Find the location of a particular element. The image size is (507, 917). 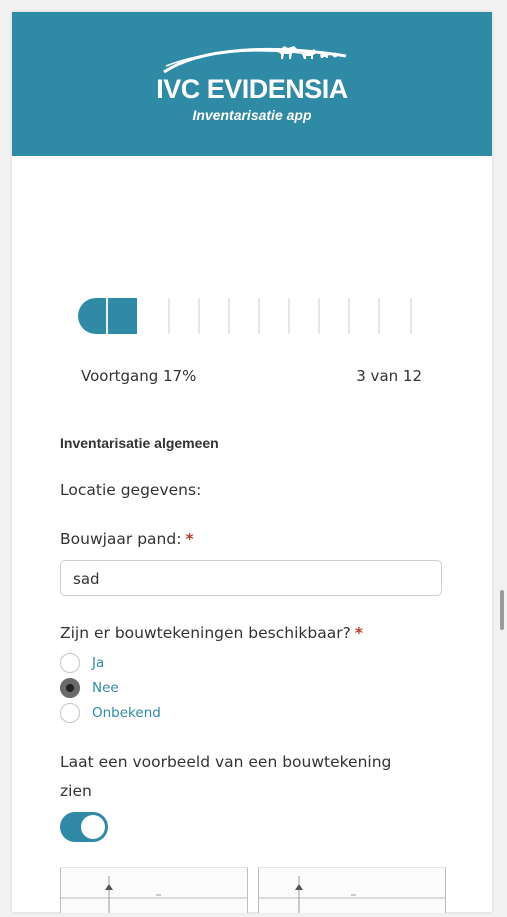

app-subtitle: Inventarisatie app is located at coordinates (252, 115).